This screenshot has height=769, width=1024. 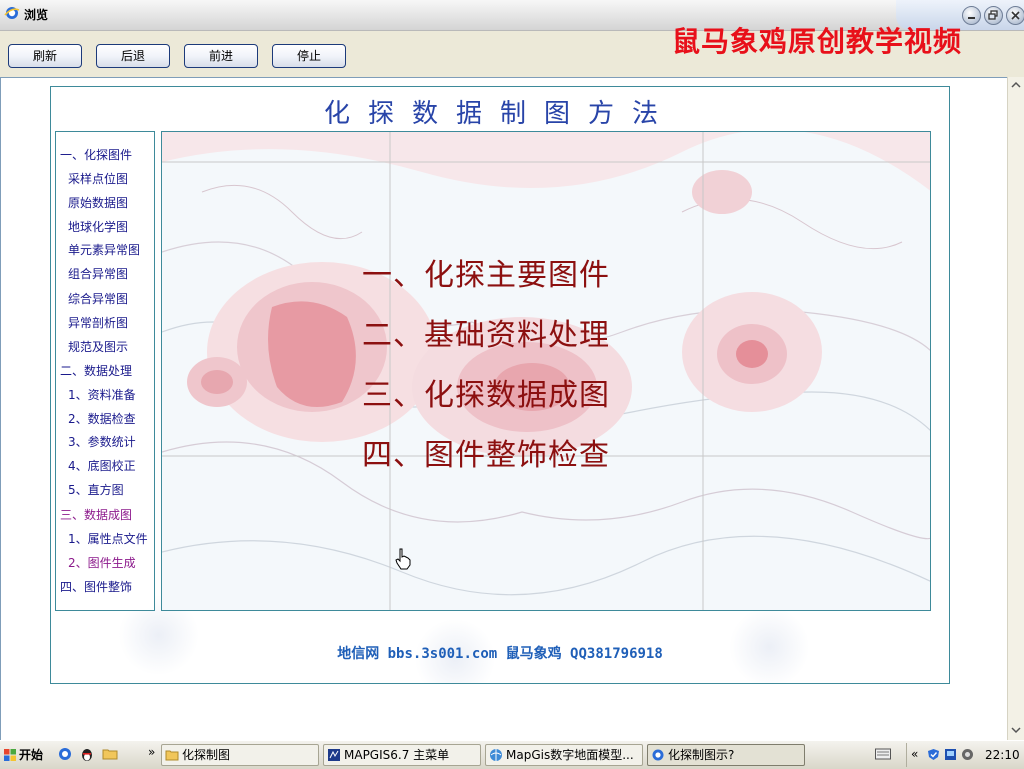 What do you see at coordinates (967, 754) in the screenshot?
I see `volume-icon` at bounding box center [967, 754].